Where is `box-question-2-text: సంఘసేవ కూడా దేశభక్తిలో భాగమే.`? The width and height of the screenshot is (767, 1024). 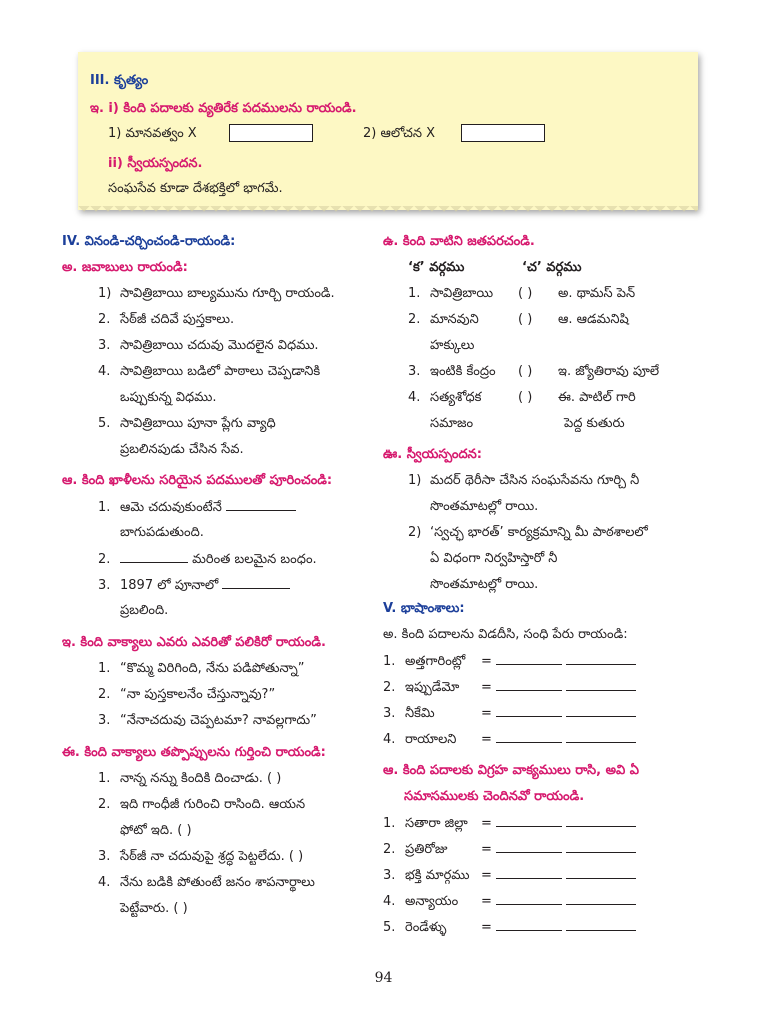 box-question-2-text: సంఘసేవ కూడా దేశభక్తిలో భాగమే. is located at coordinates (195, 188).